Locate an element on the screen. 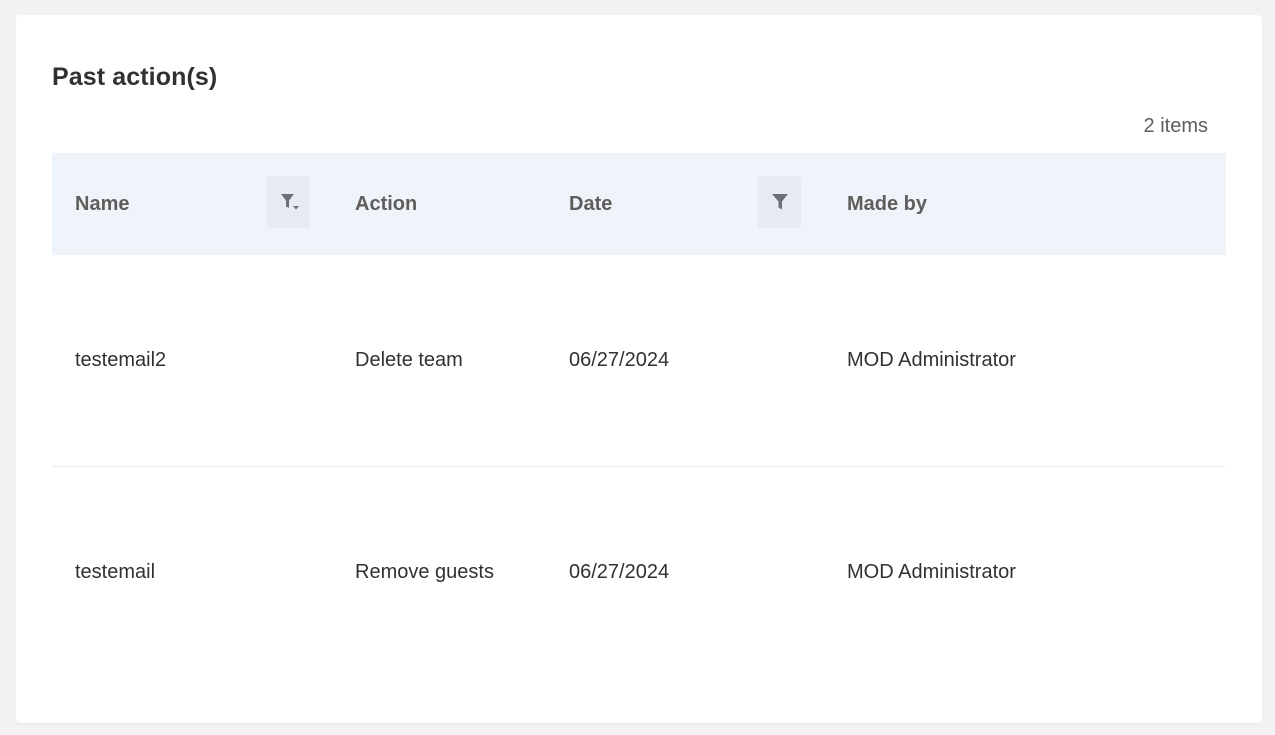  name-filter-button is located at coordinates (288, 202).